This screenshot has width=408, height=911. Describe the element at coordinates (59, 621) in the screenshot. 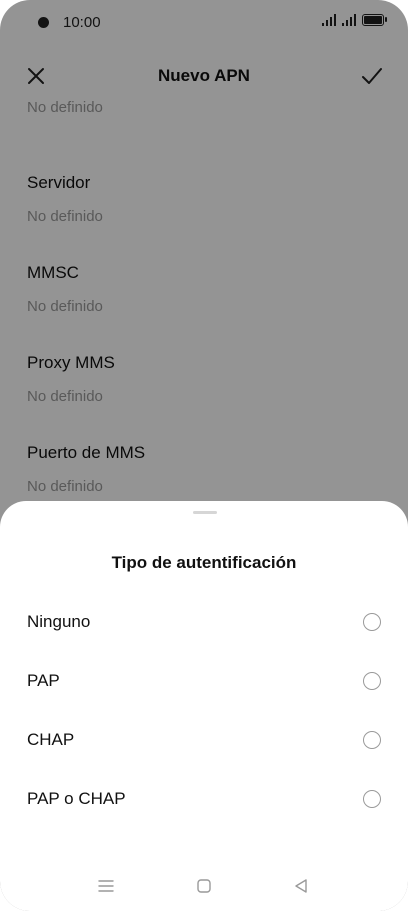

I see `option-label: Ninguno` at that location.